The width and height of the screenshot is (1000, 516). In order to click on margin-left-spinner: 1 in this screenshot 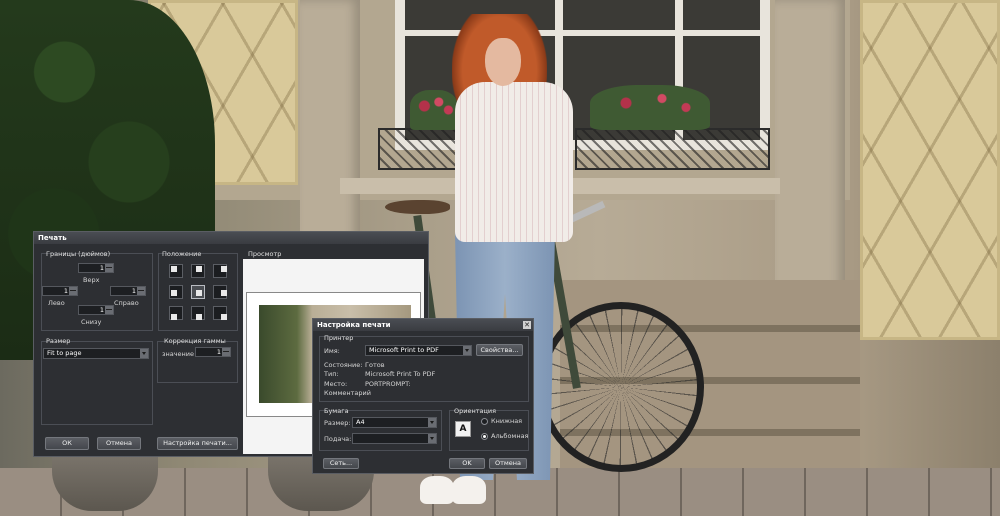, I will do `click(60, 291)`.